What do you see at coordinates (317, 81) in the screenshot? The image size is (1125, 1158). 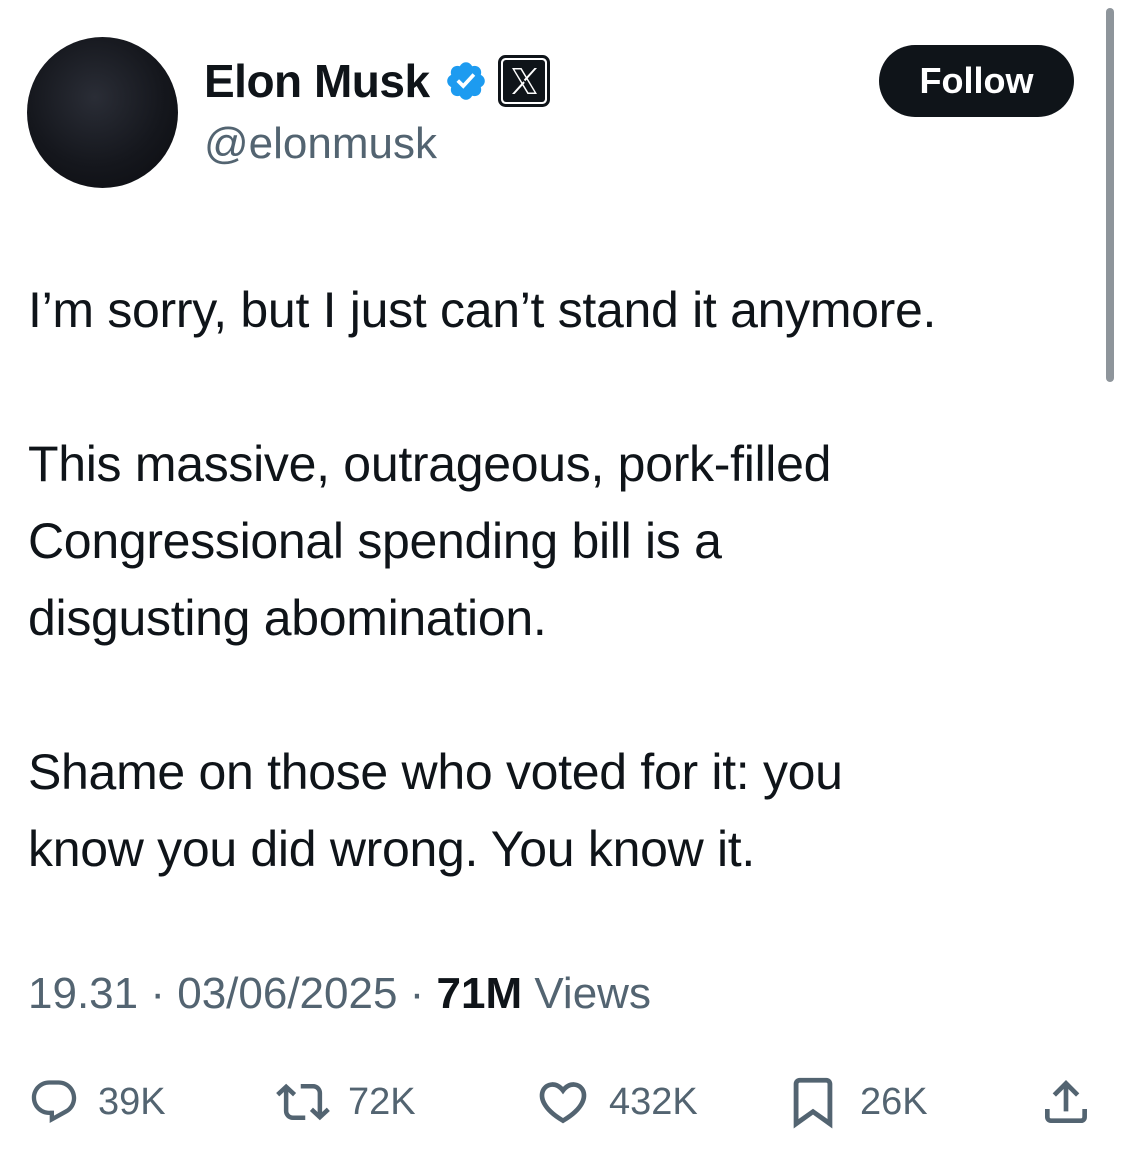 I see `display-name: Elon Musk` at bounding box center [317, 81].